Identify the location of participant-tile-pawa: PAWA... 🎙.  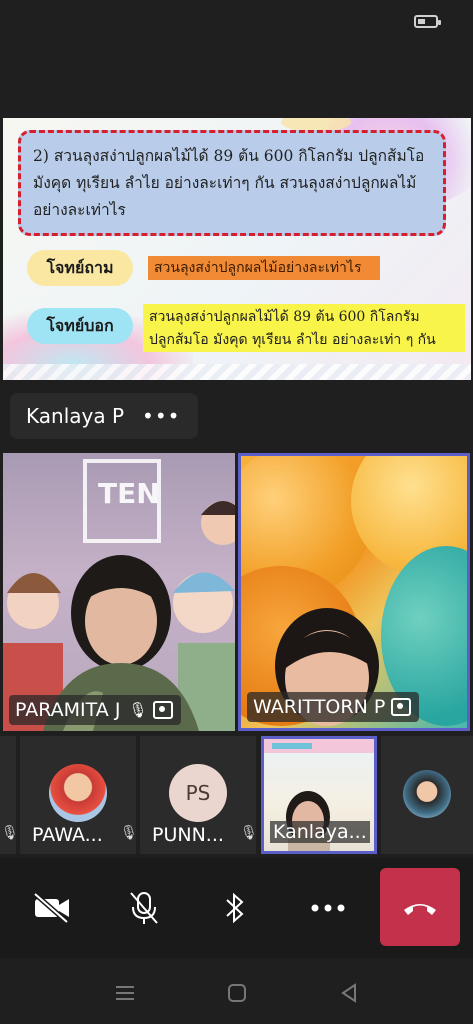
(78, 795).